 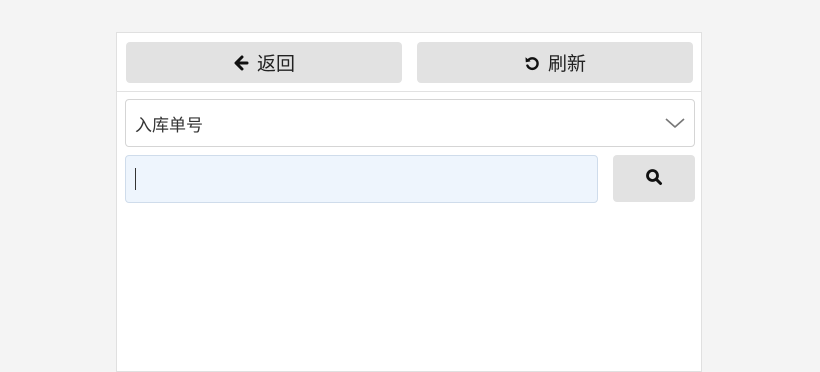 What do you see at coordinates (169, 125) in the screenshot?
I see `select-value: 入库单号` at bounding box center [169, 125].